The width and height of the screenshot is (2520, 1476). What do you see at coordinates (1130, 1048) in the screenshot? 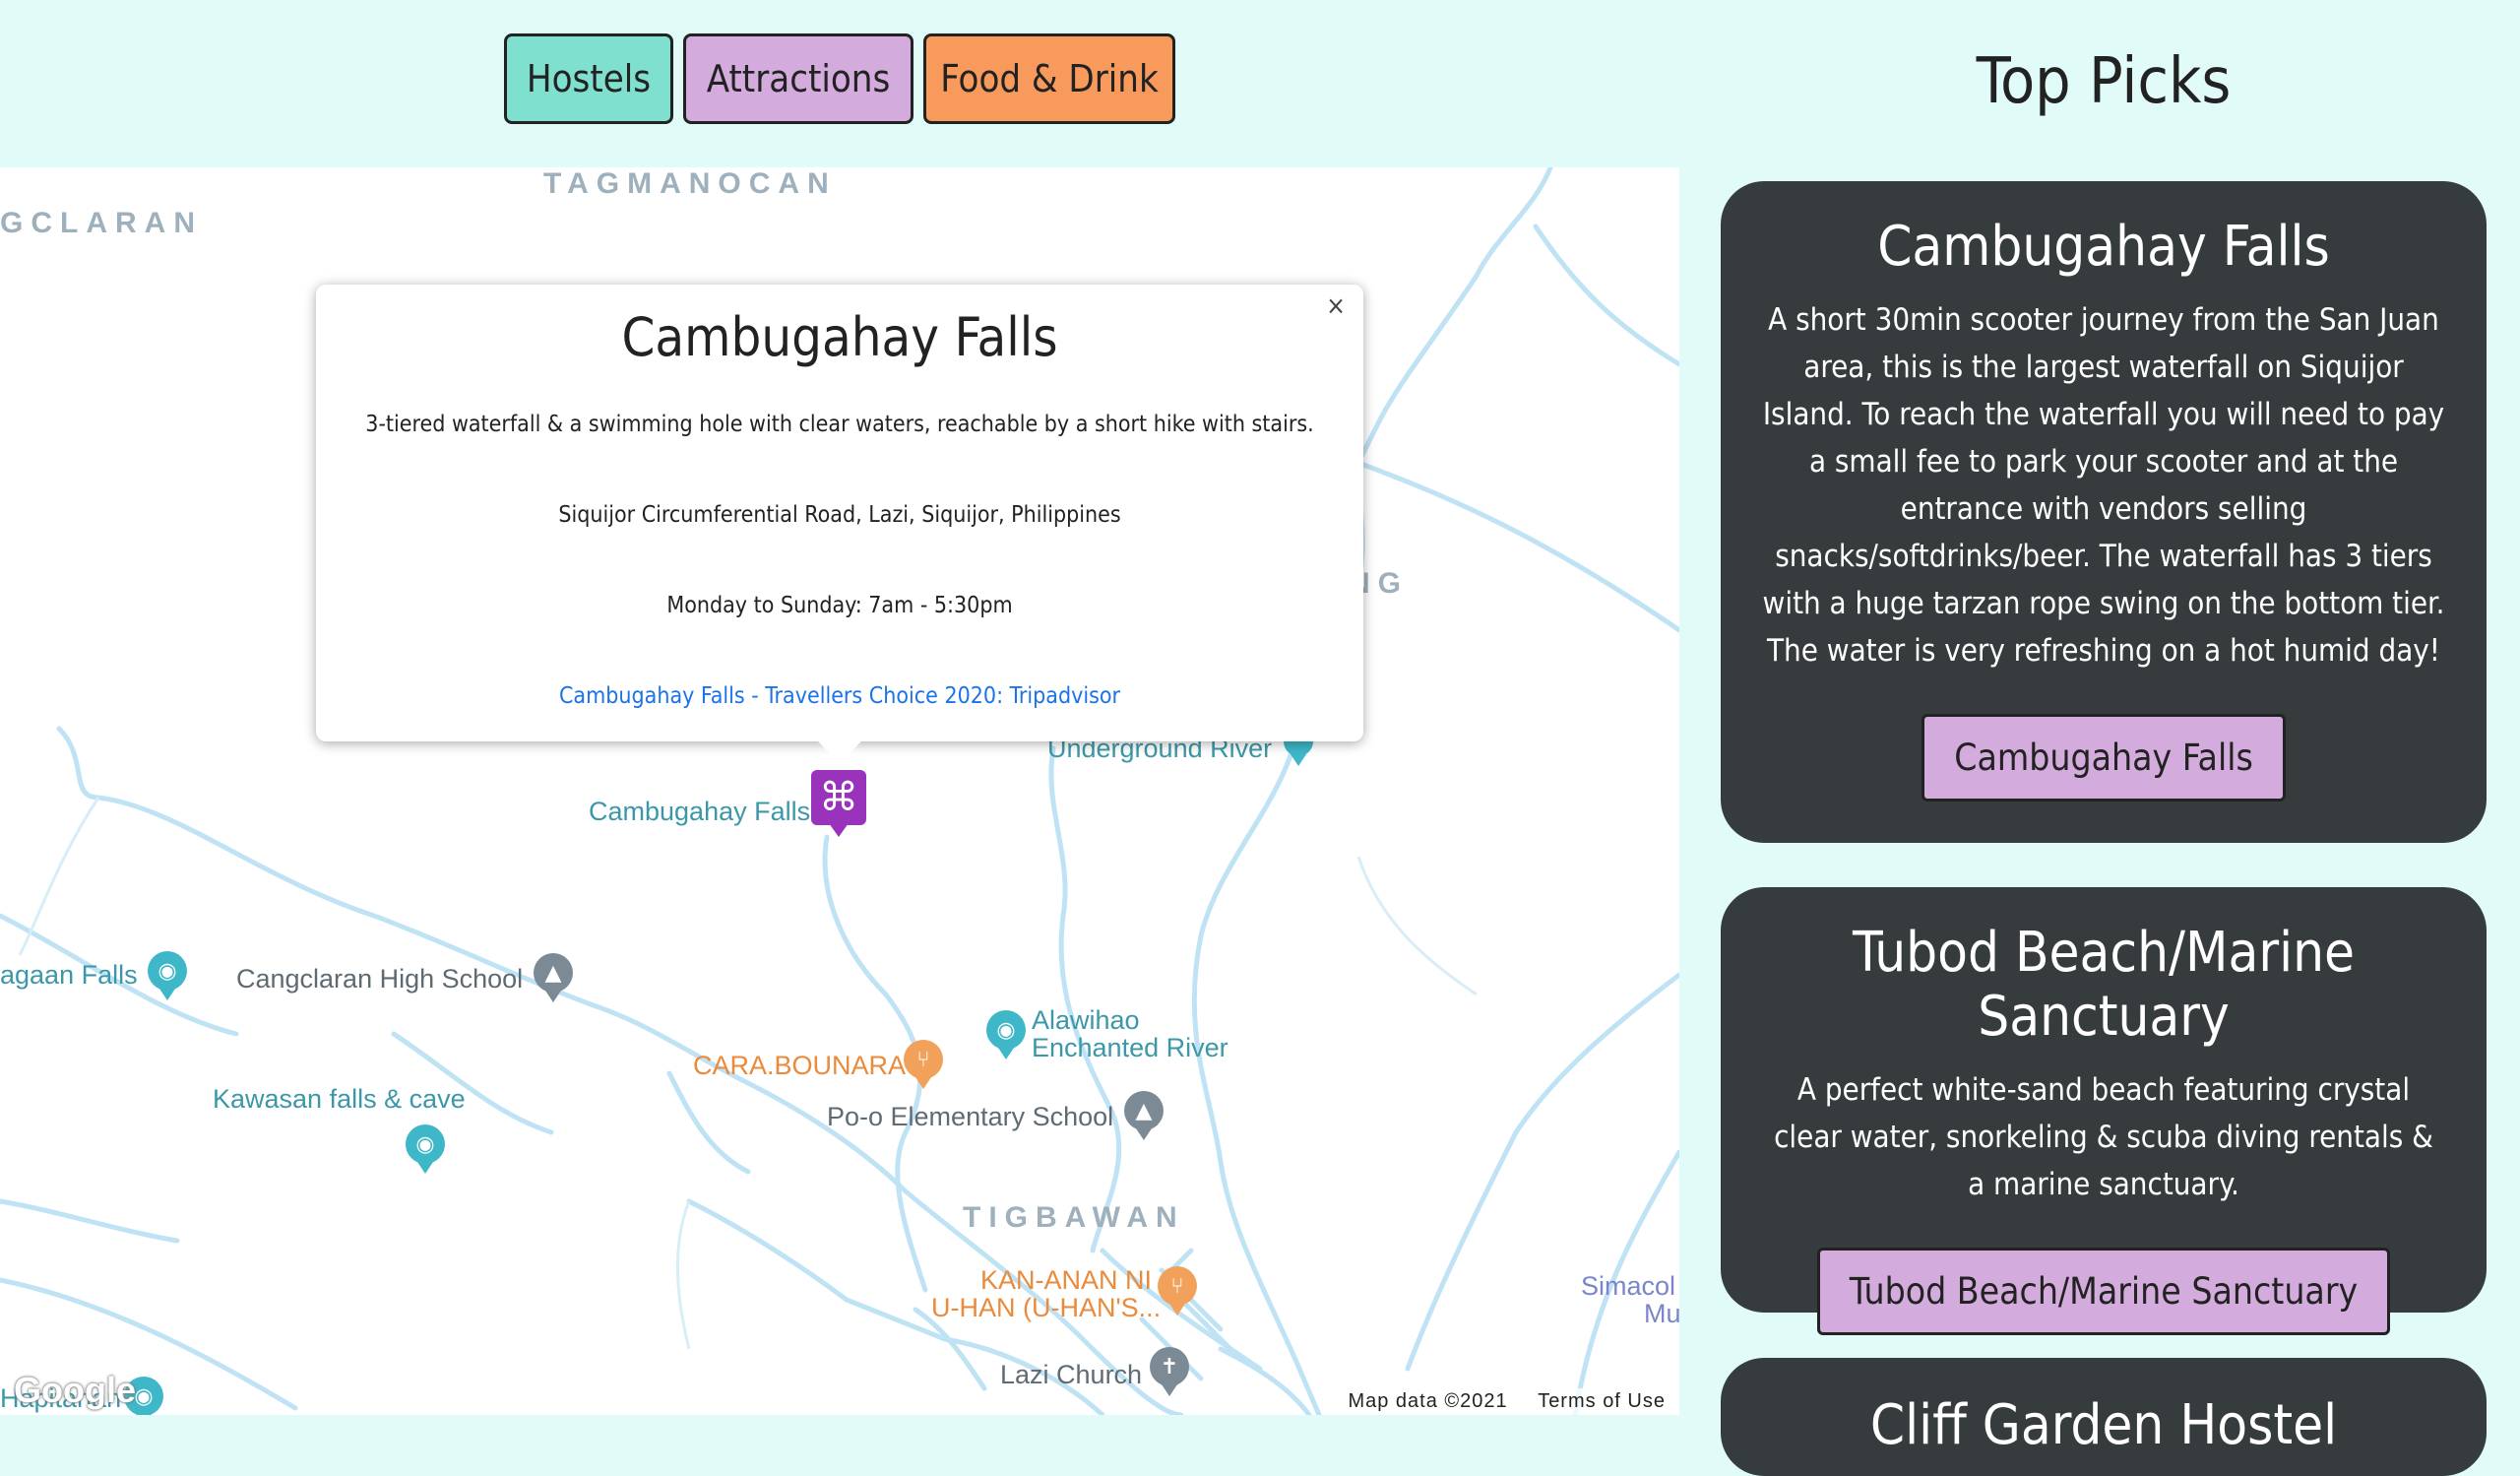
I see `poi-alawihao-line2: Enchanted River` at bounding box center [1130, 1048].